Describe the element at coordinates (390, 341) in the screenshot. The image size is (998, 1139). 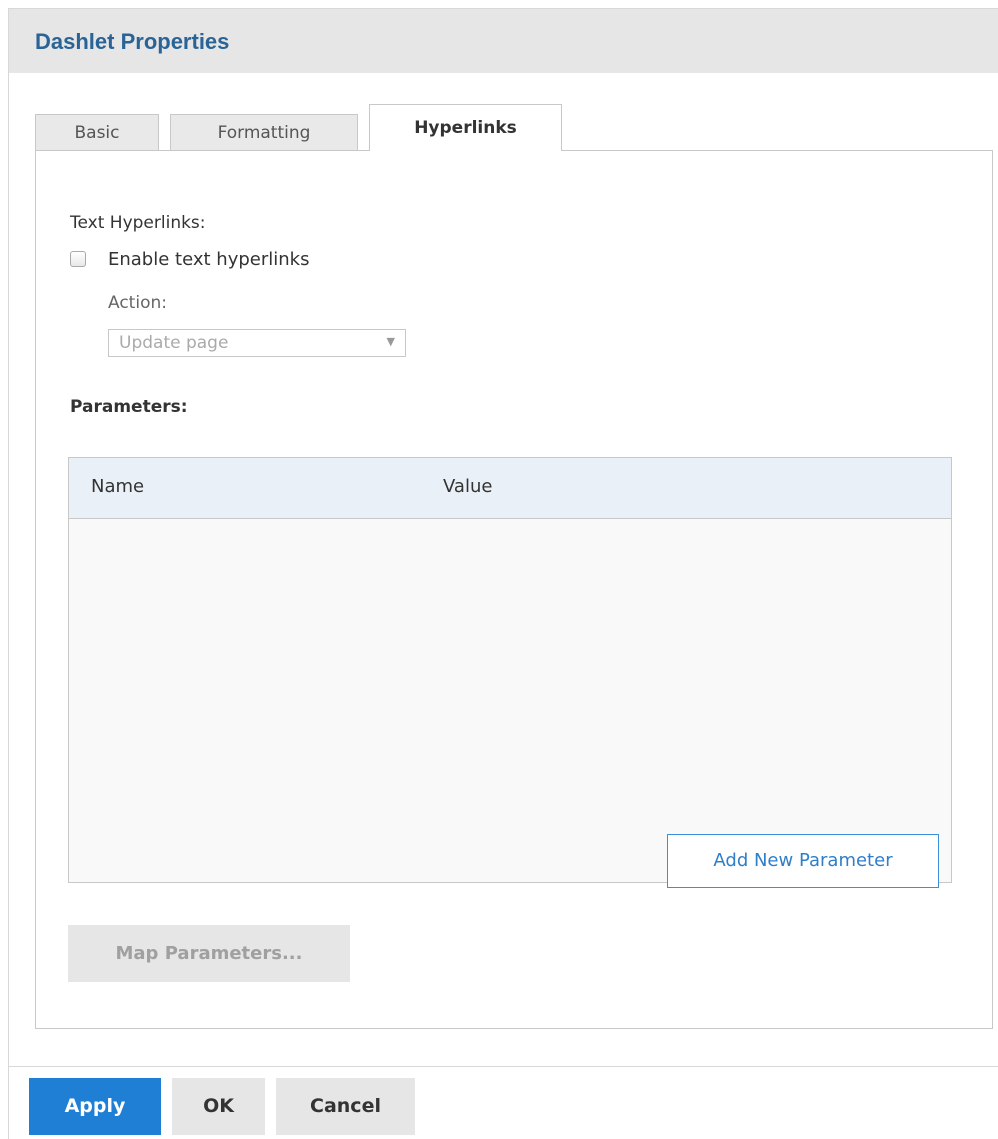
I see `chevron-down-icon: ▼` at that location.